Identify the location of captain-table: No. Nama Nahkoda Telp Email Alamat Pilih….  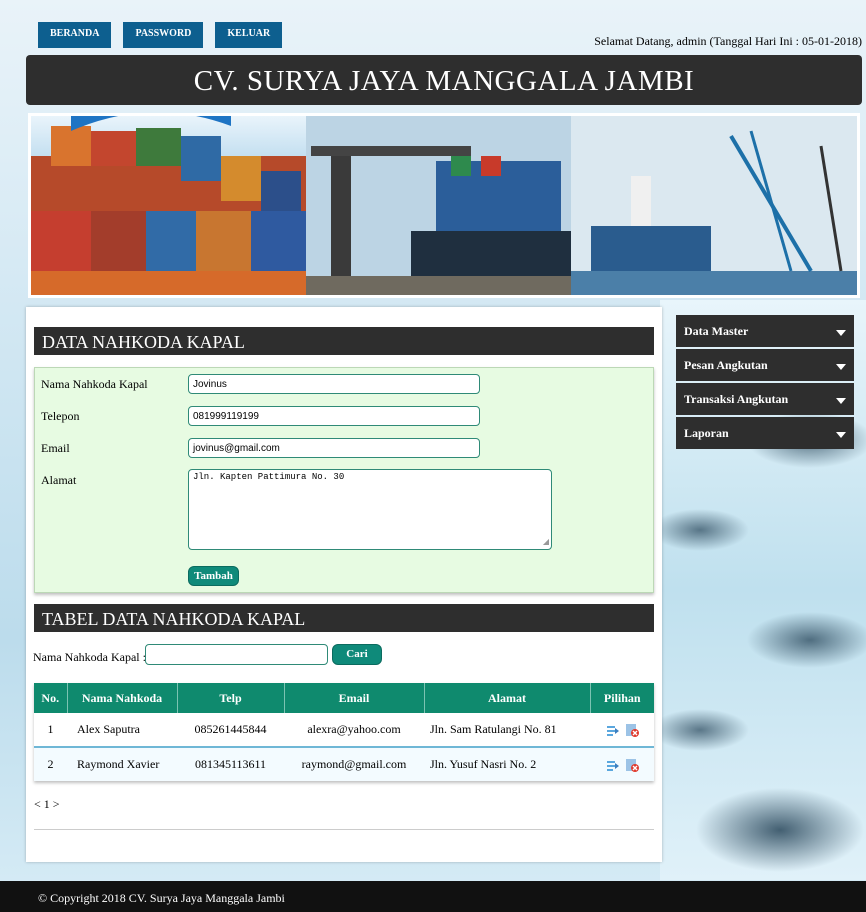
(344, 732).